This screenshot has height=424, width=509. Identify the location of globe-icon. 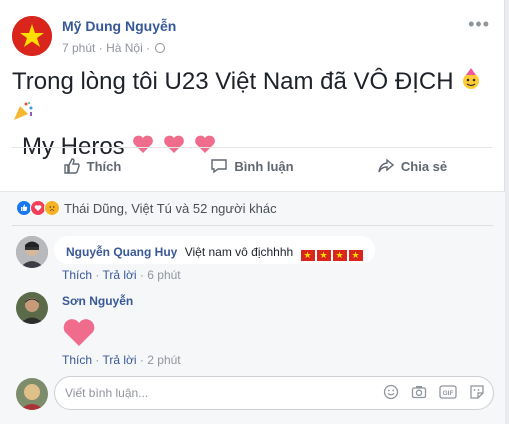
(160, 48).